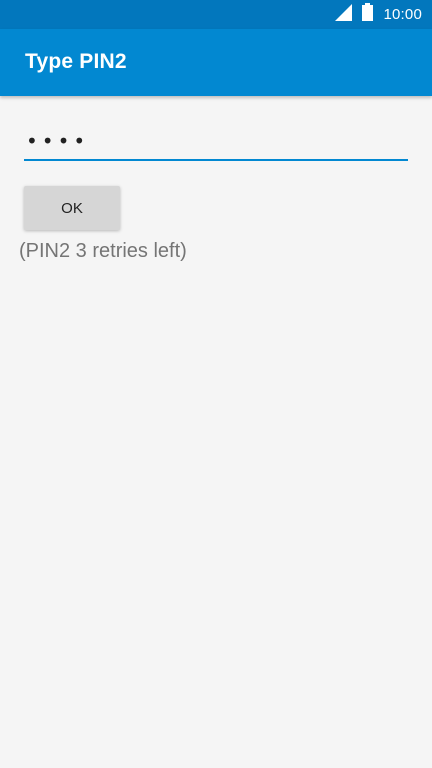  Describe the element at coordinates (344, 14) in the screenshot. I see `signal-icon` at that location.